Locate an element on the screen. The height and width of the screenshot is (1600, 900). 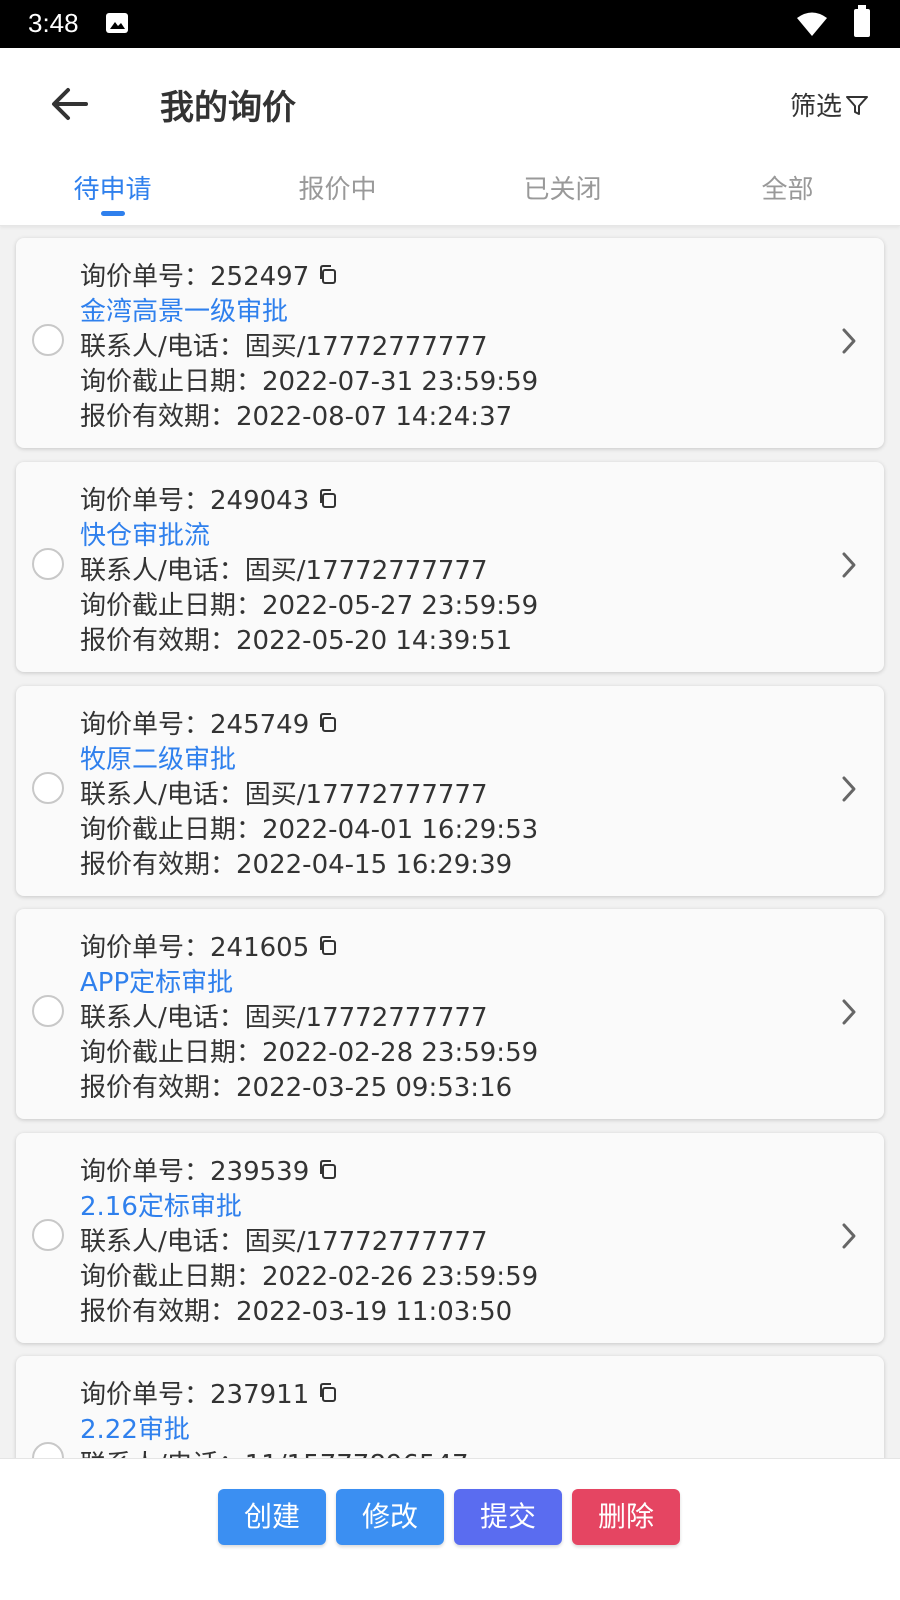
inquiry-number: 249043 is located at coordinates (260, 501).